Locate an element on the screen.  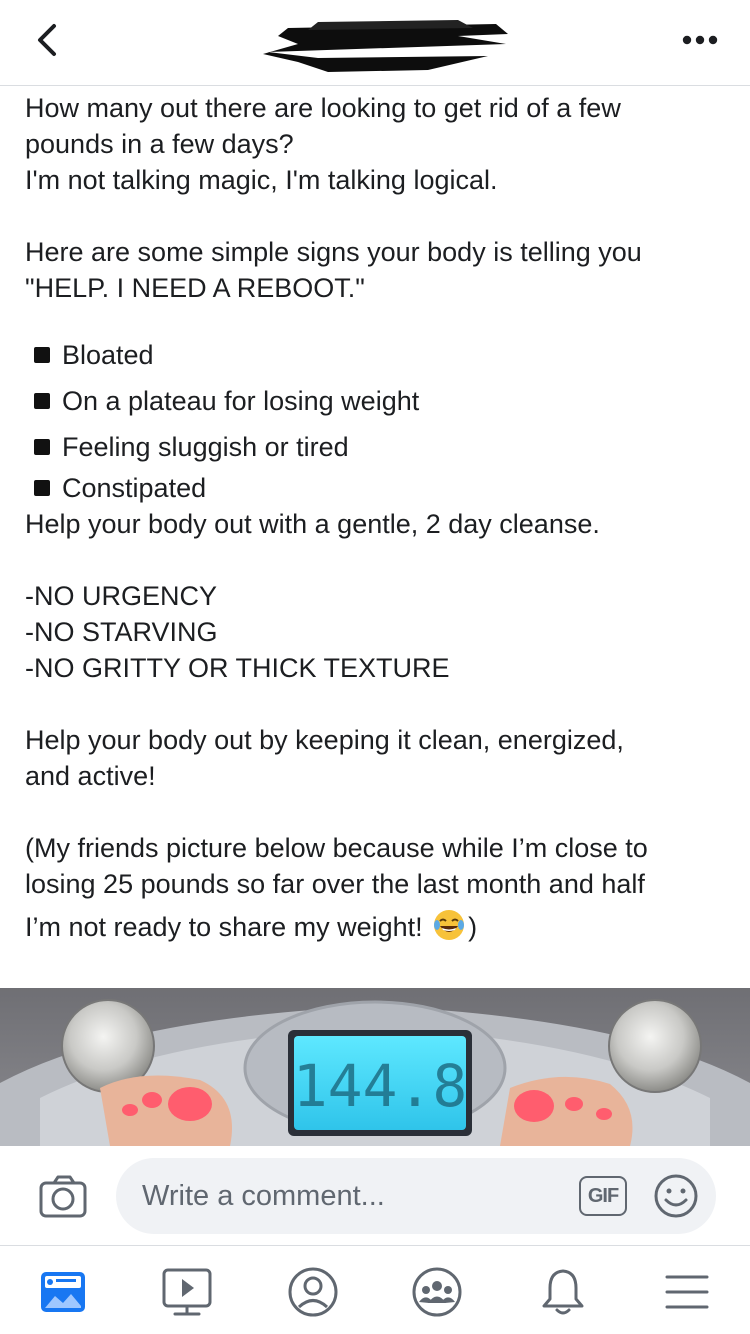
list-item: Feeling sluggish or tired is located at coordinates (375, 447).